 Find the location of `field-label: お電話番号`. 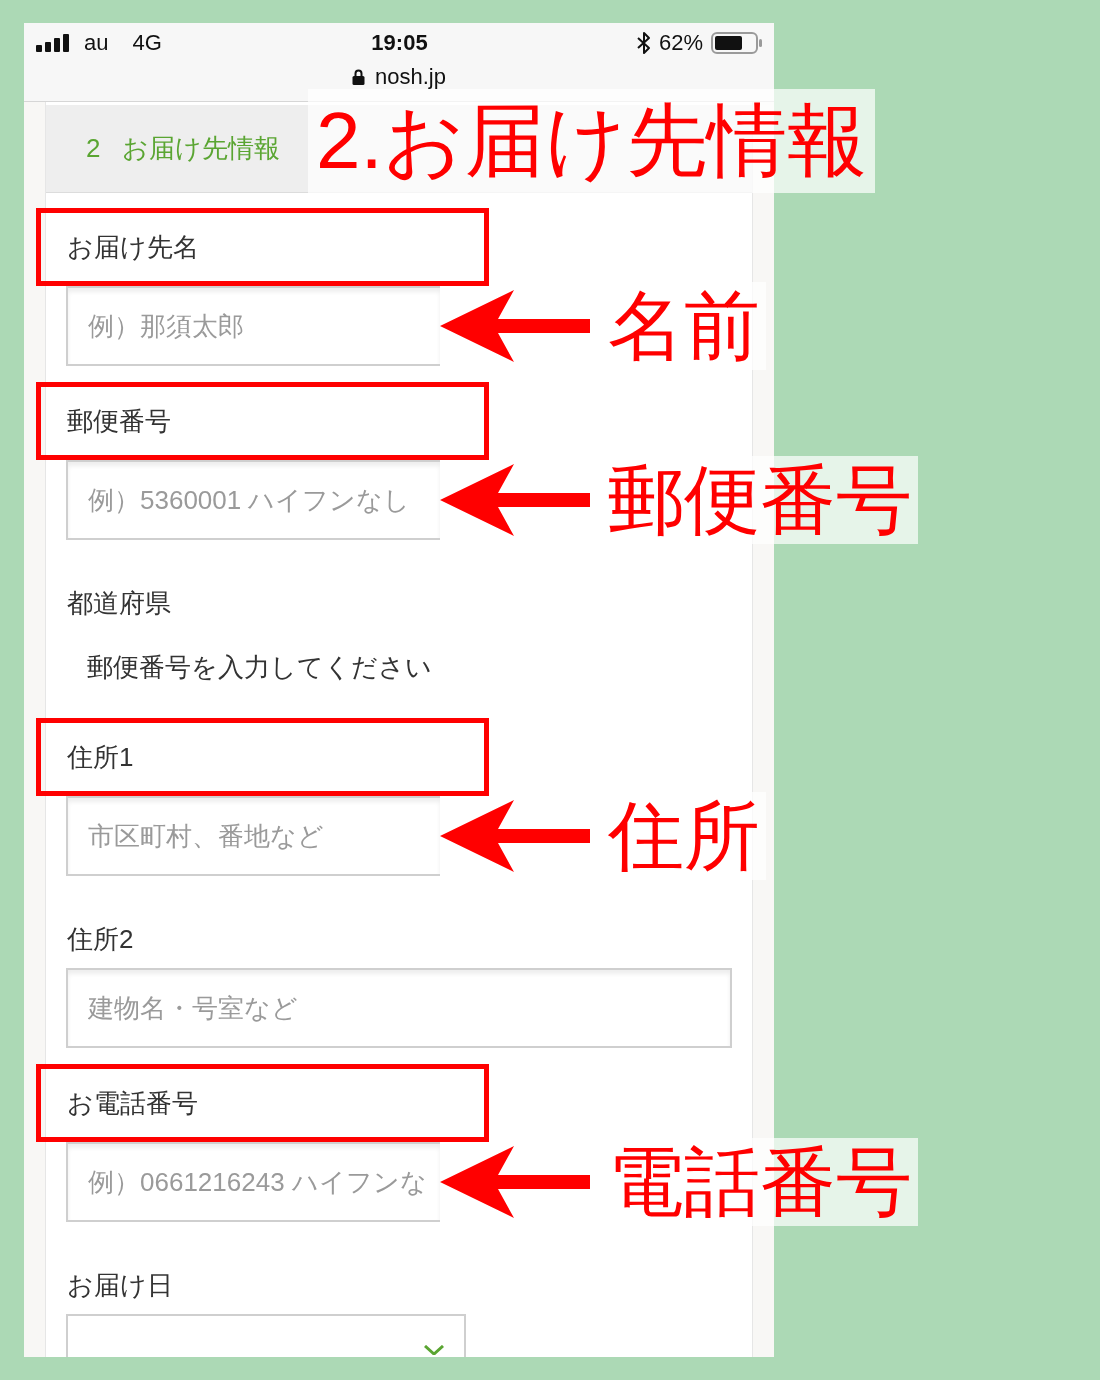

field-label: お電話番号 is located at coordinates (132, 1103).